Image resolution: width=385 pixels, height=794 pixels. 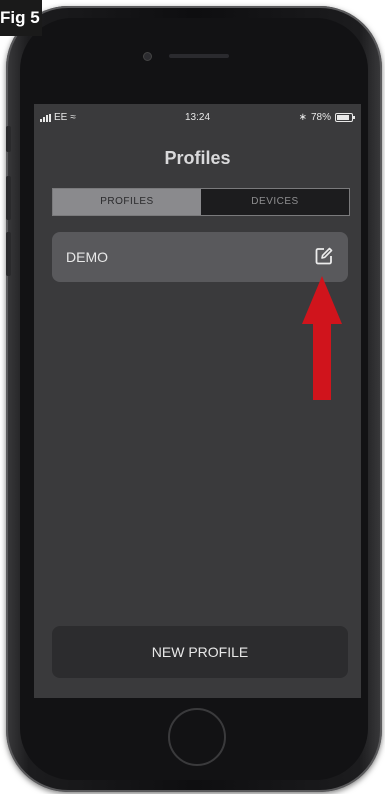 What do you see at coordinates (200, 257) in the screenshot?
I see `profile-row: DEMO` at bounding box center [200, 257].